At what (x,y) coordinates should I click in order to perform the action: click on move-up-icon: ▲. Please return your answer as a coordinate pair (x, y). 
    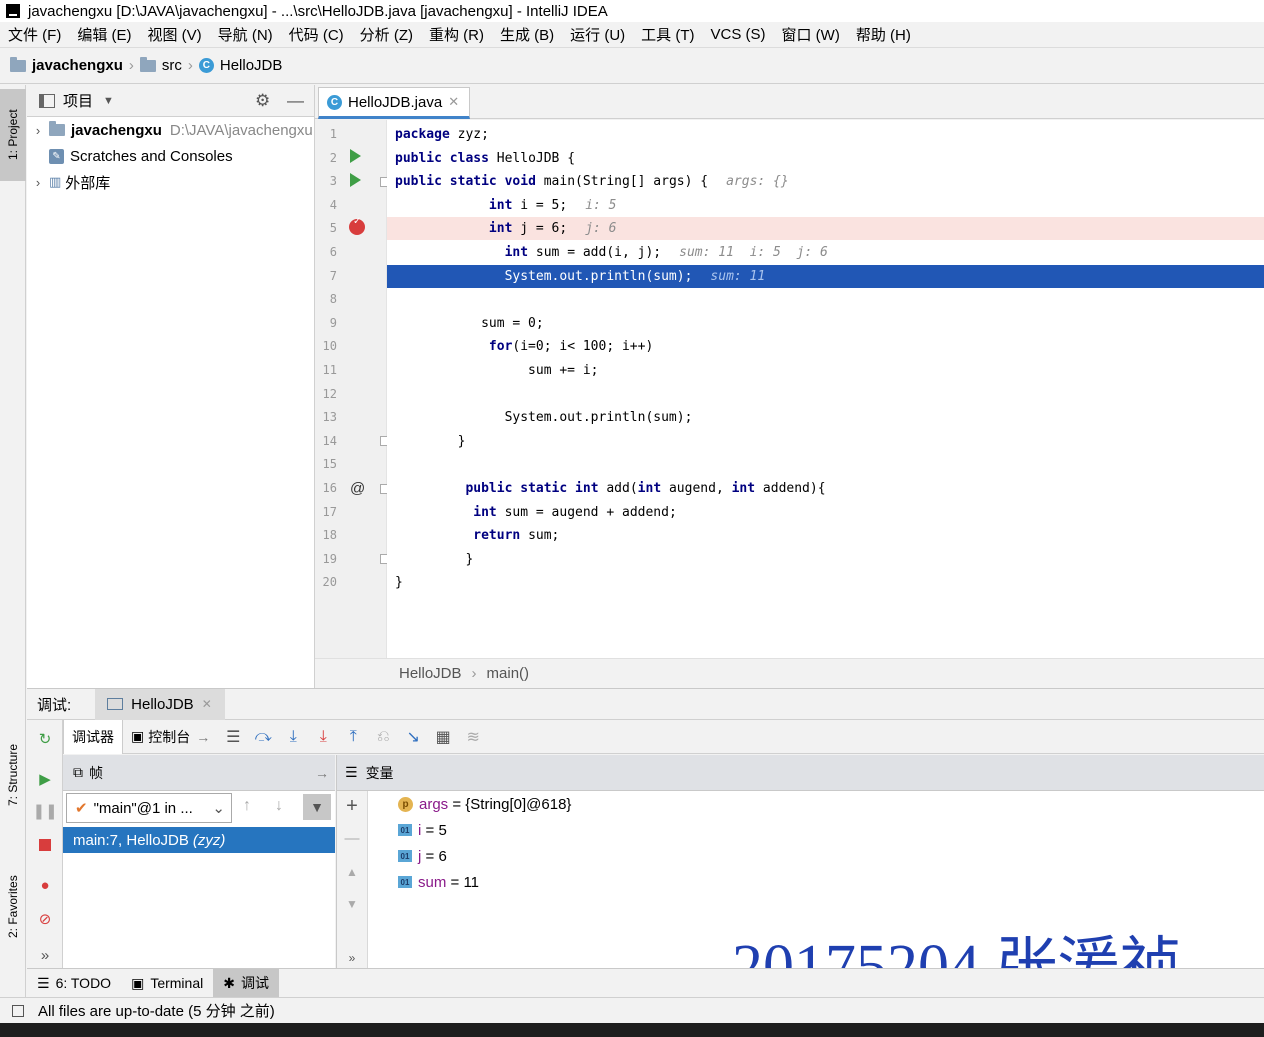
    Looking at the image, I should click on (352, 872).